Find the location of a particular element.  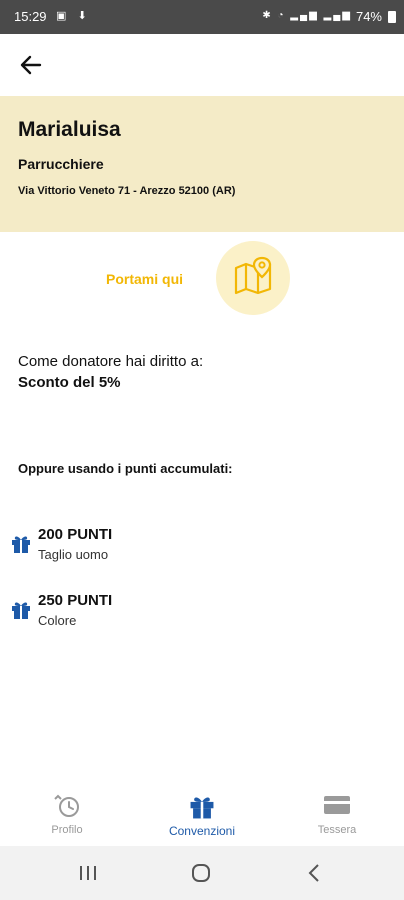

reward-item: 250 PUNTI Colore is located at coordinates (160, 614).